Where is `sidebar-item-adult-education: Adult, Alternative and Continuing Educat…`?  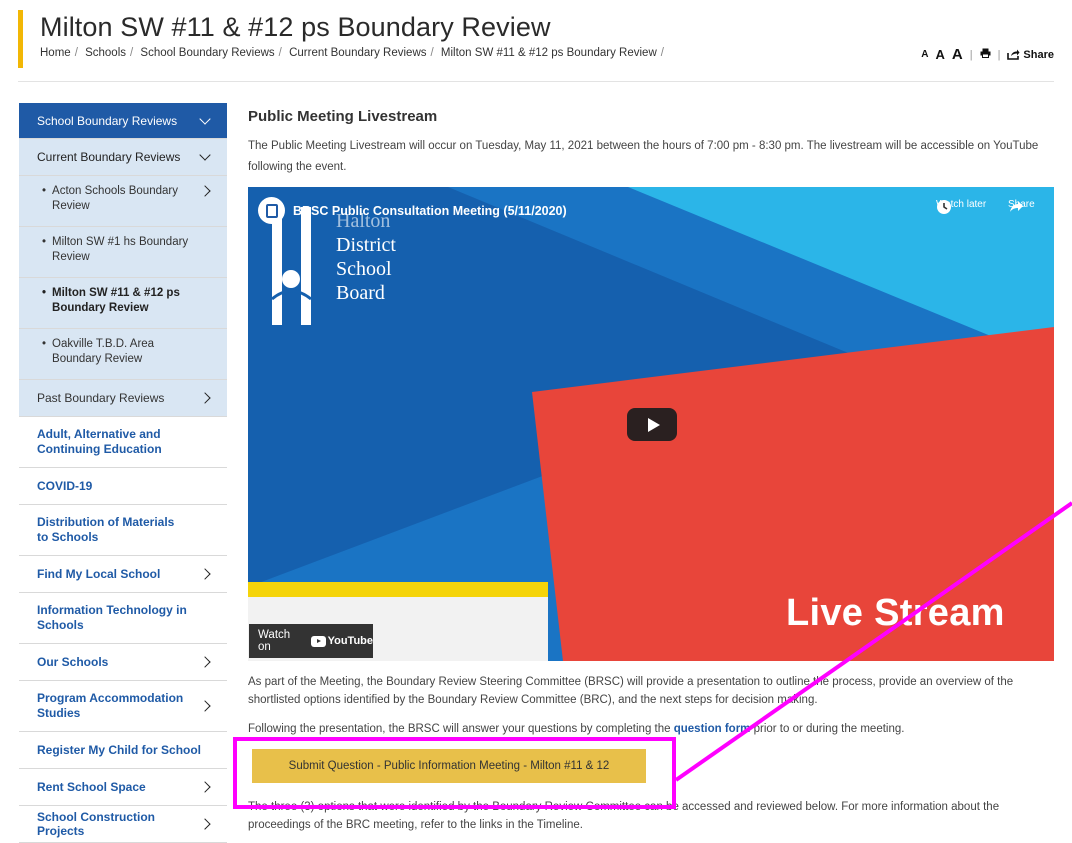
sidebar-item-adult-education: Adult, Alternative and Continuing Educat… is located at coordinates (123, 442).